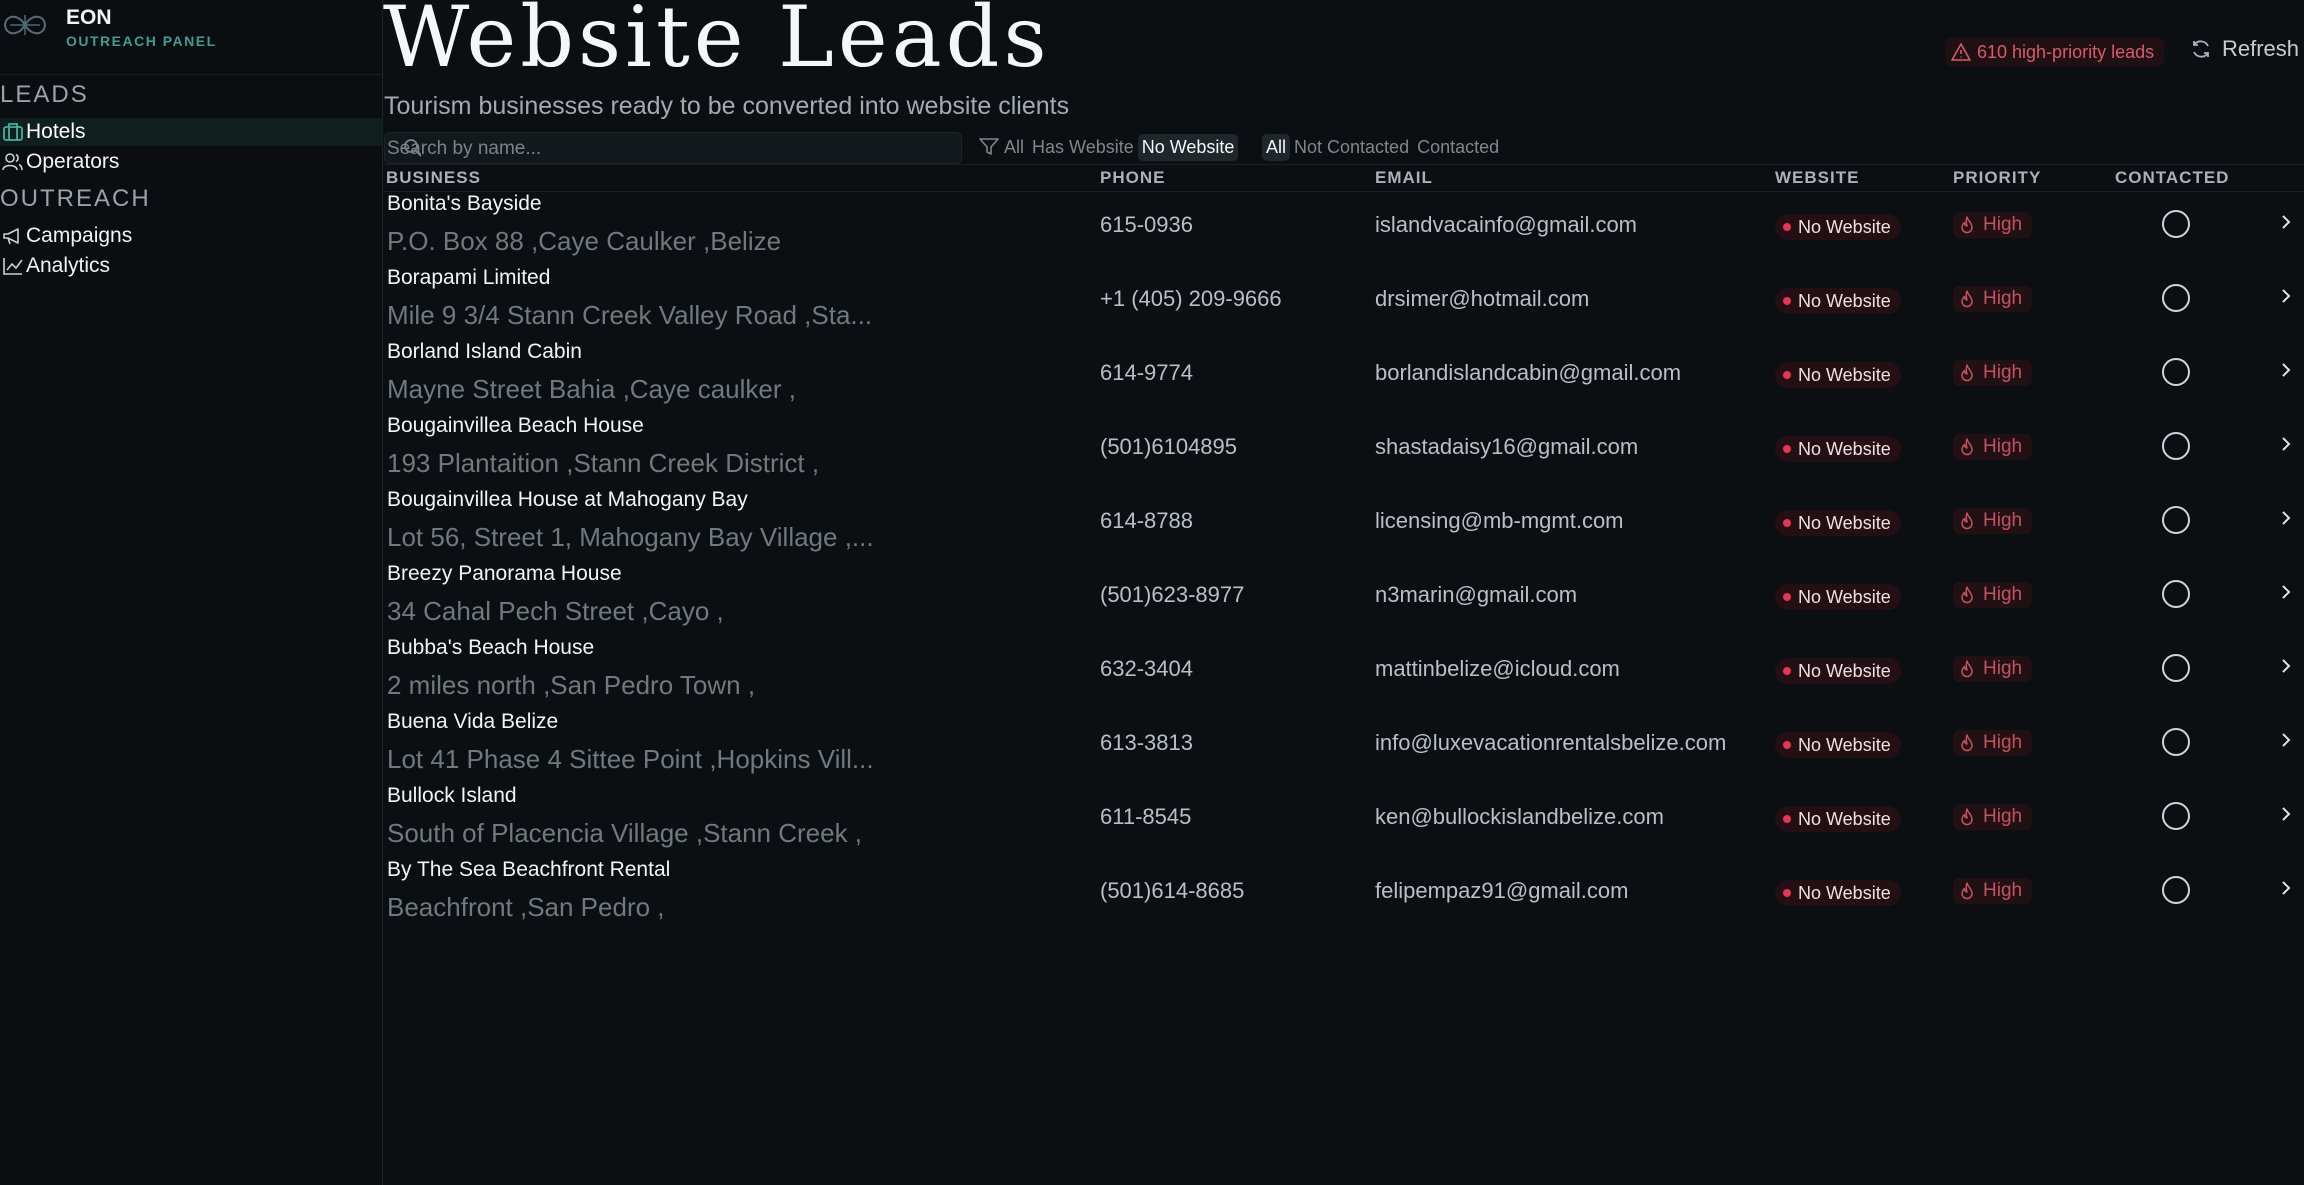  Describe the element at coordinates (529, 869) in the screenshot. I see `business-name: By The Sea Beachfront Rental` at that location.